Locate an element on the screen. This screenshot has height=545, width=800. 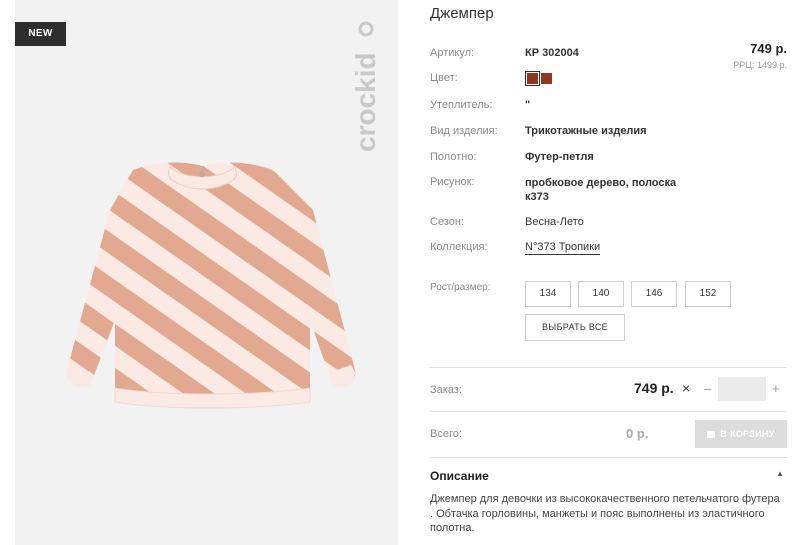
new-badge: NEW is located at coordinates (40, 34).